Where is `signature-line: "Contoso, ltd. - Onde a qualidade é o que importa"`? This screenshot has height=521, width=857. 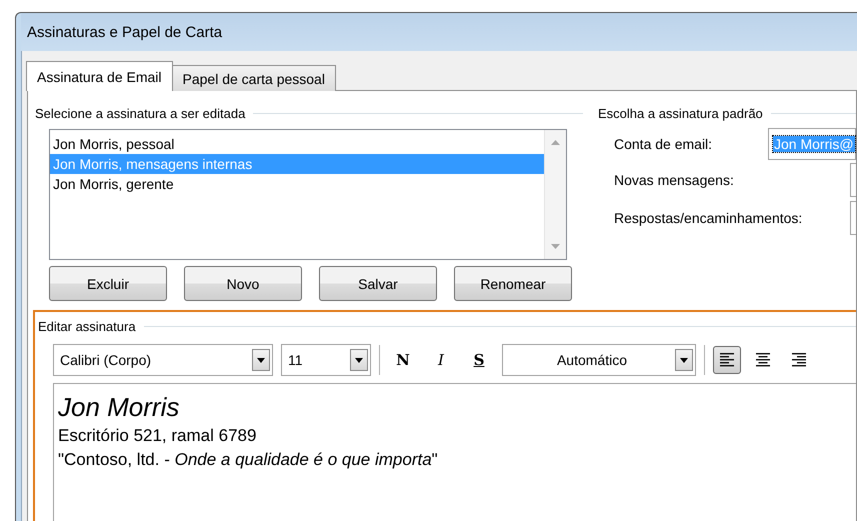
signature-line: "Contoso, ltd. - Onde a qualidade é o que importa" is located at coordinates (248, 460).